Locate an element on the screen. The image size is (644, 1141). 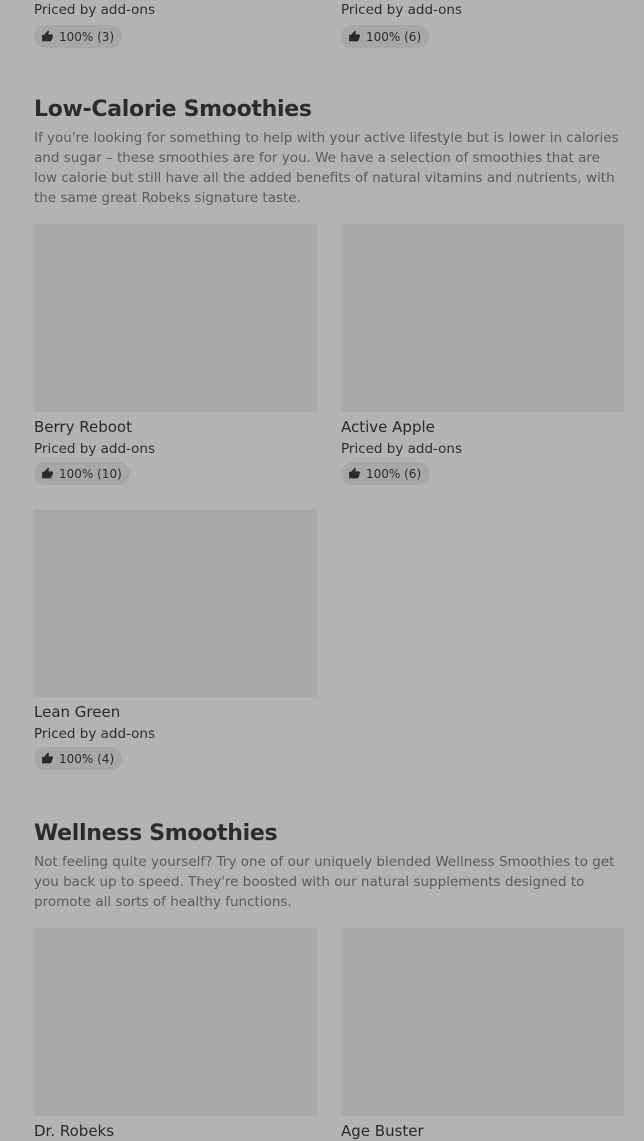
menu-item-card: Priced by add-ons 100% (6) is located at coordinates (482, 24).